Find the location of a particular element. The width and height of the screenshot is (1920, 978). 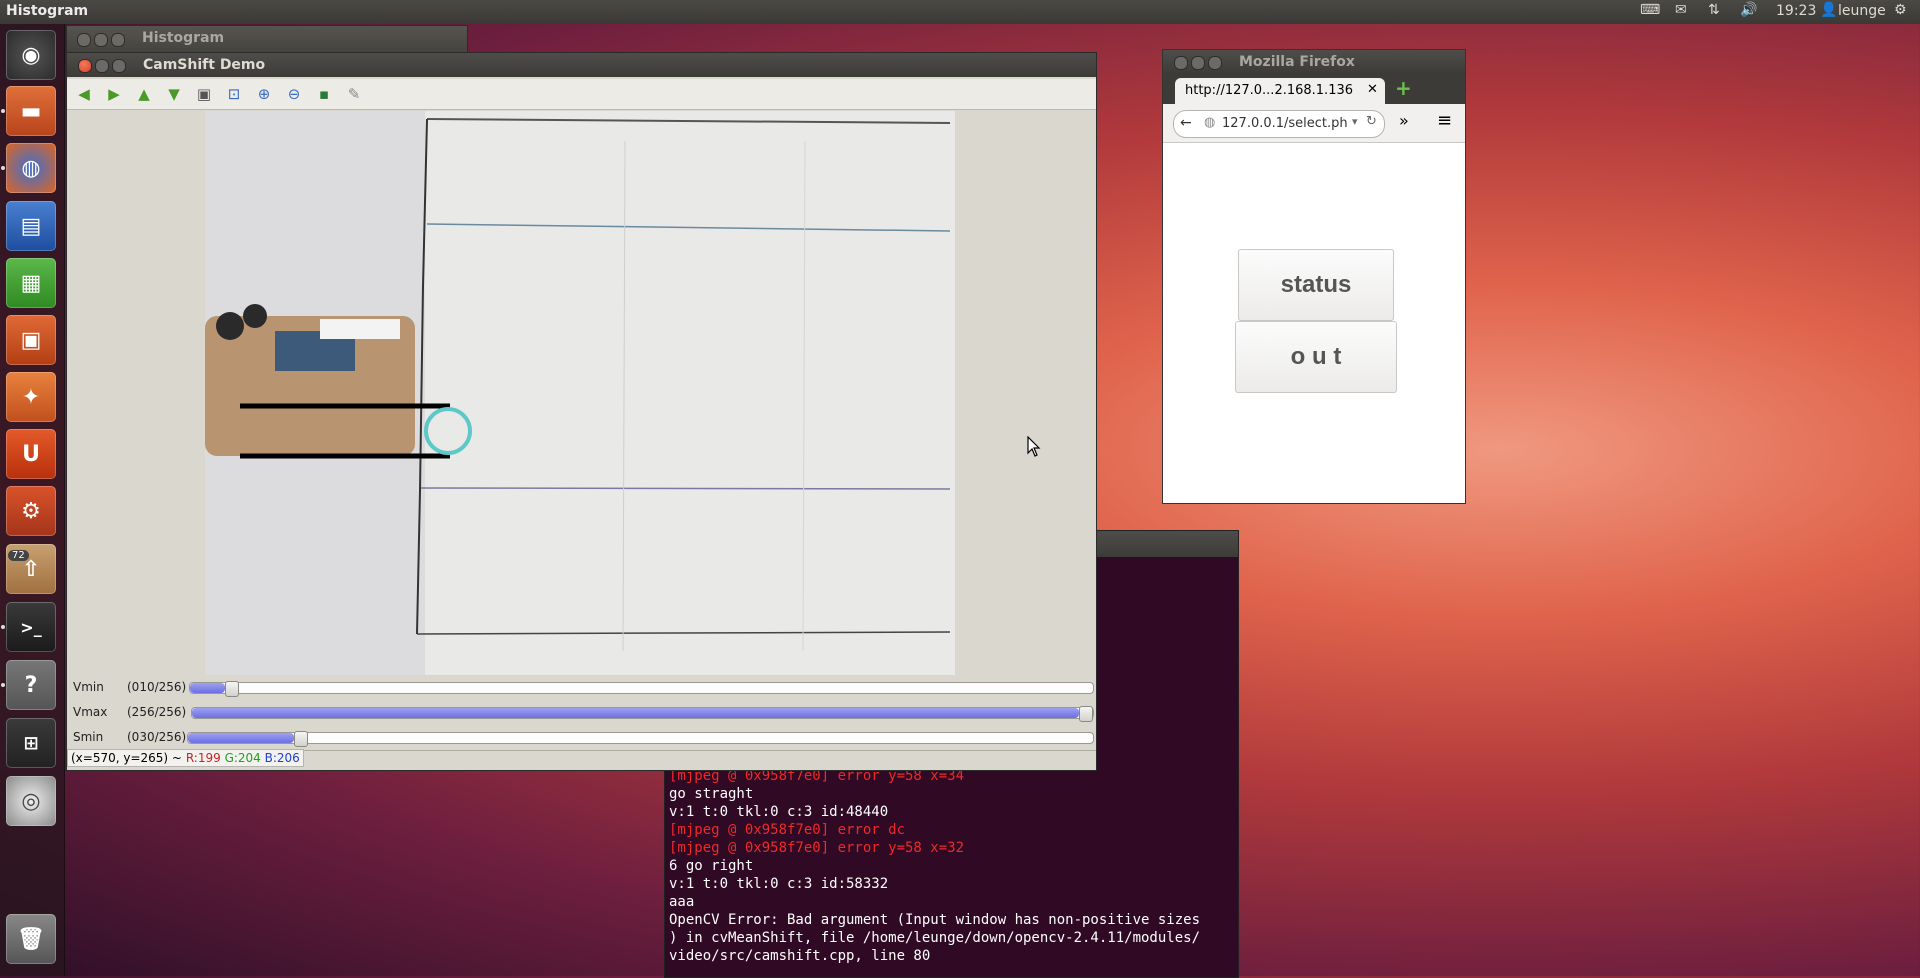

dash-home-icon: ◉ is located at coordinates (31, 55).